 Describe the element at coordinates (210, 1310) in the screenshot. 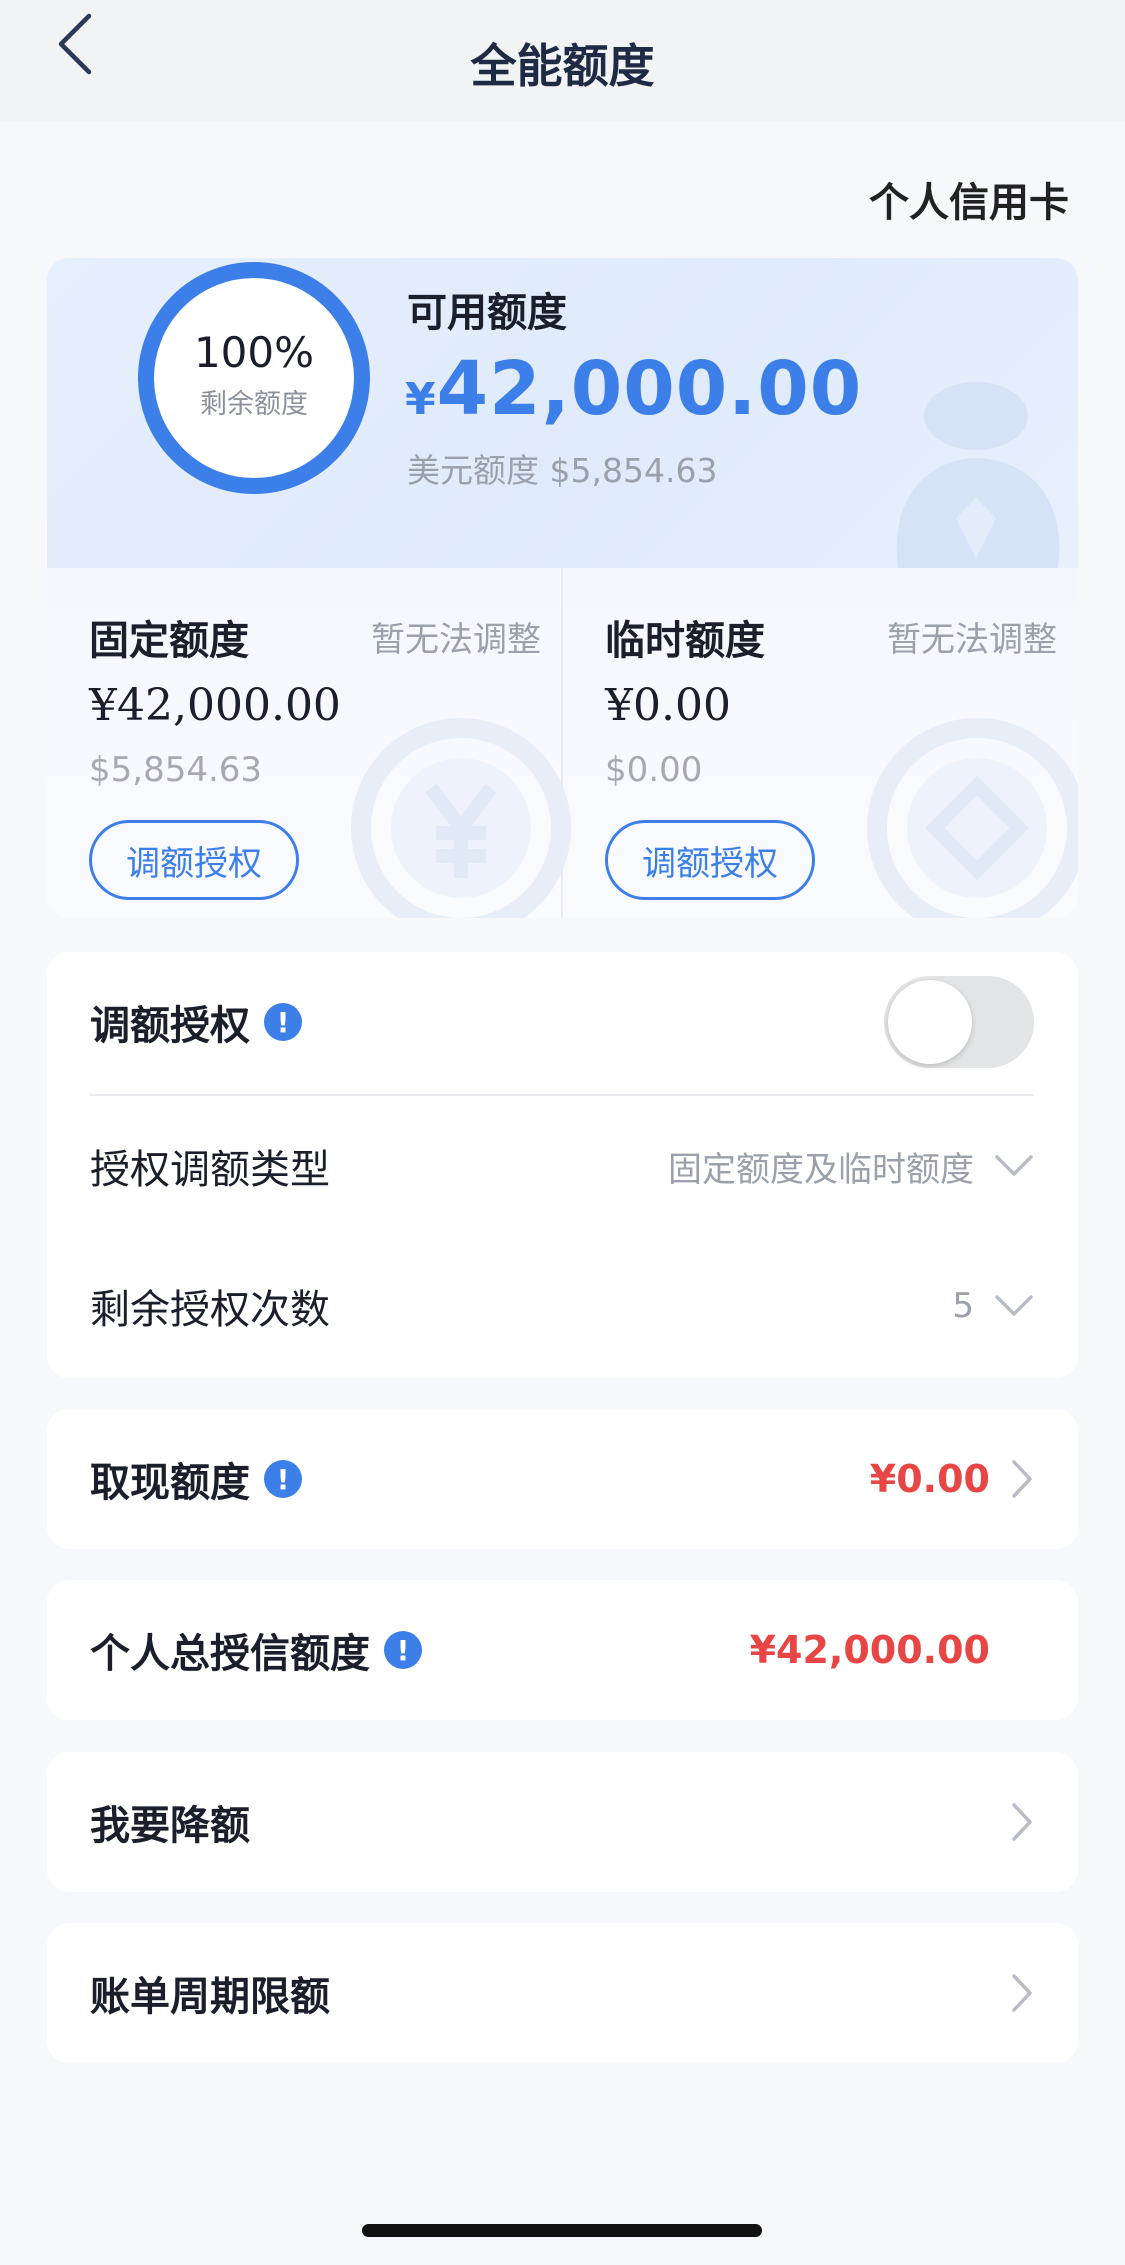

I see `auth-count-label: 剩余授权次数` at that location.